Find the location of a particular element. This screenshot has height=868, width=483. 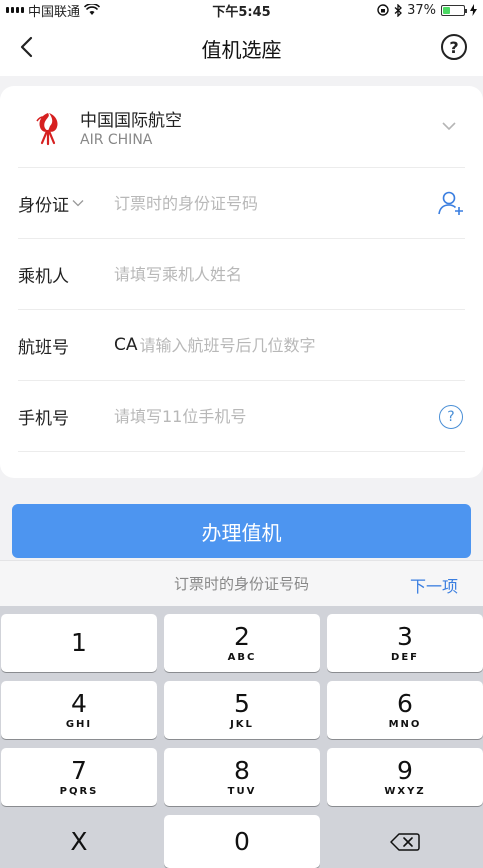

key-6: 6 MNO is located at coordinates (405, 710).